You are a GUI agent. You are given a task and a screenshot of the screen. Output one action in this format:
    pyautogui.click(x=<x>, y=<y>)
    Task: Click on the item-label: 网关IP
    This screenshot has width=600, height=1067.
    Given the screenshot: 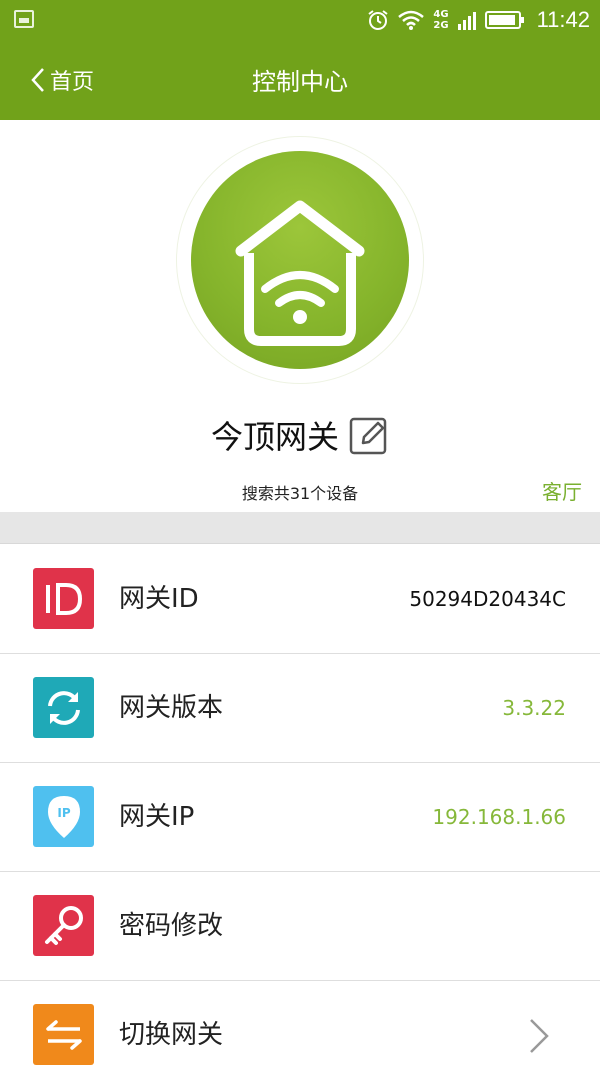 What is the action you would take?
    pyautogui.click(x=157, y=817)
    